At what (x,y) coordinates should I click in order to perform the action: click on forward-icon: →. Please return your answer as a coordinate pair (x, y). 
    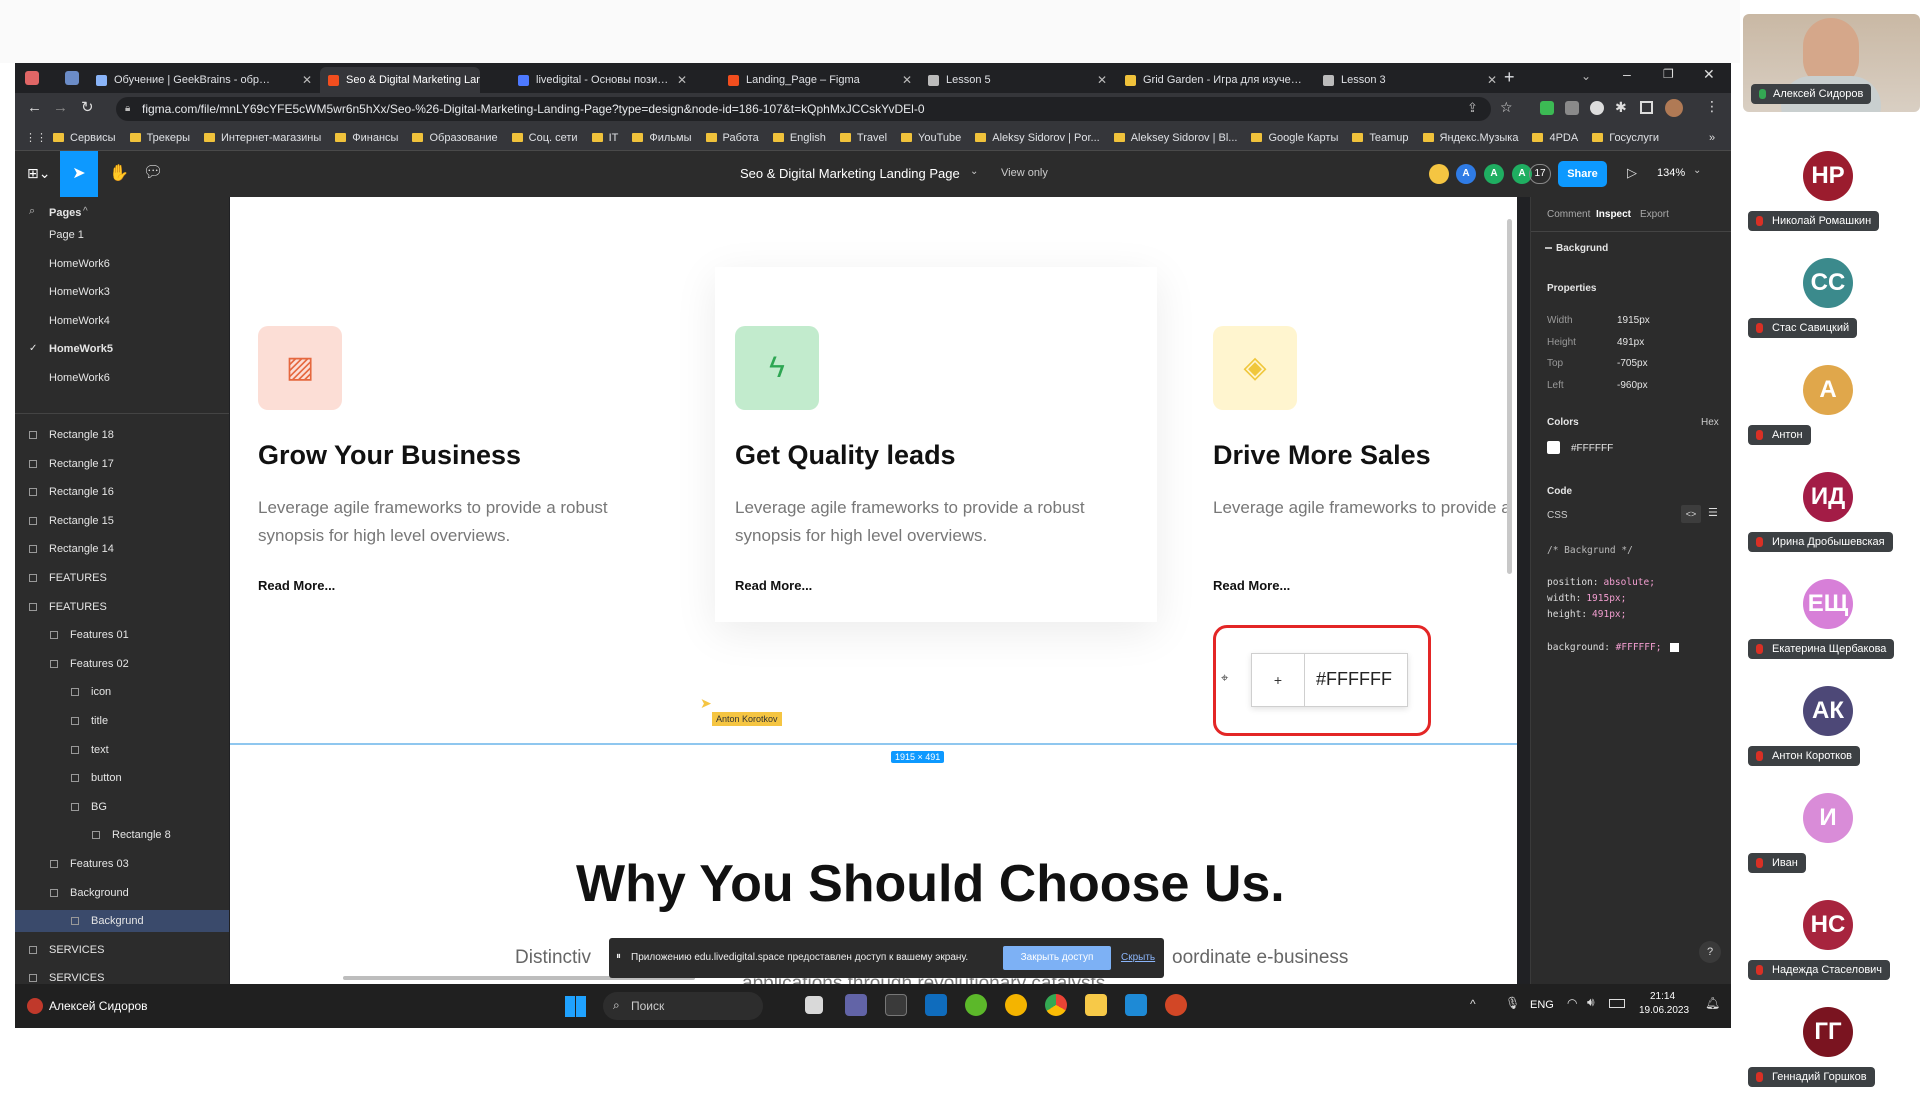
    Looking at the image, I should click on (60, 107).